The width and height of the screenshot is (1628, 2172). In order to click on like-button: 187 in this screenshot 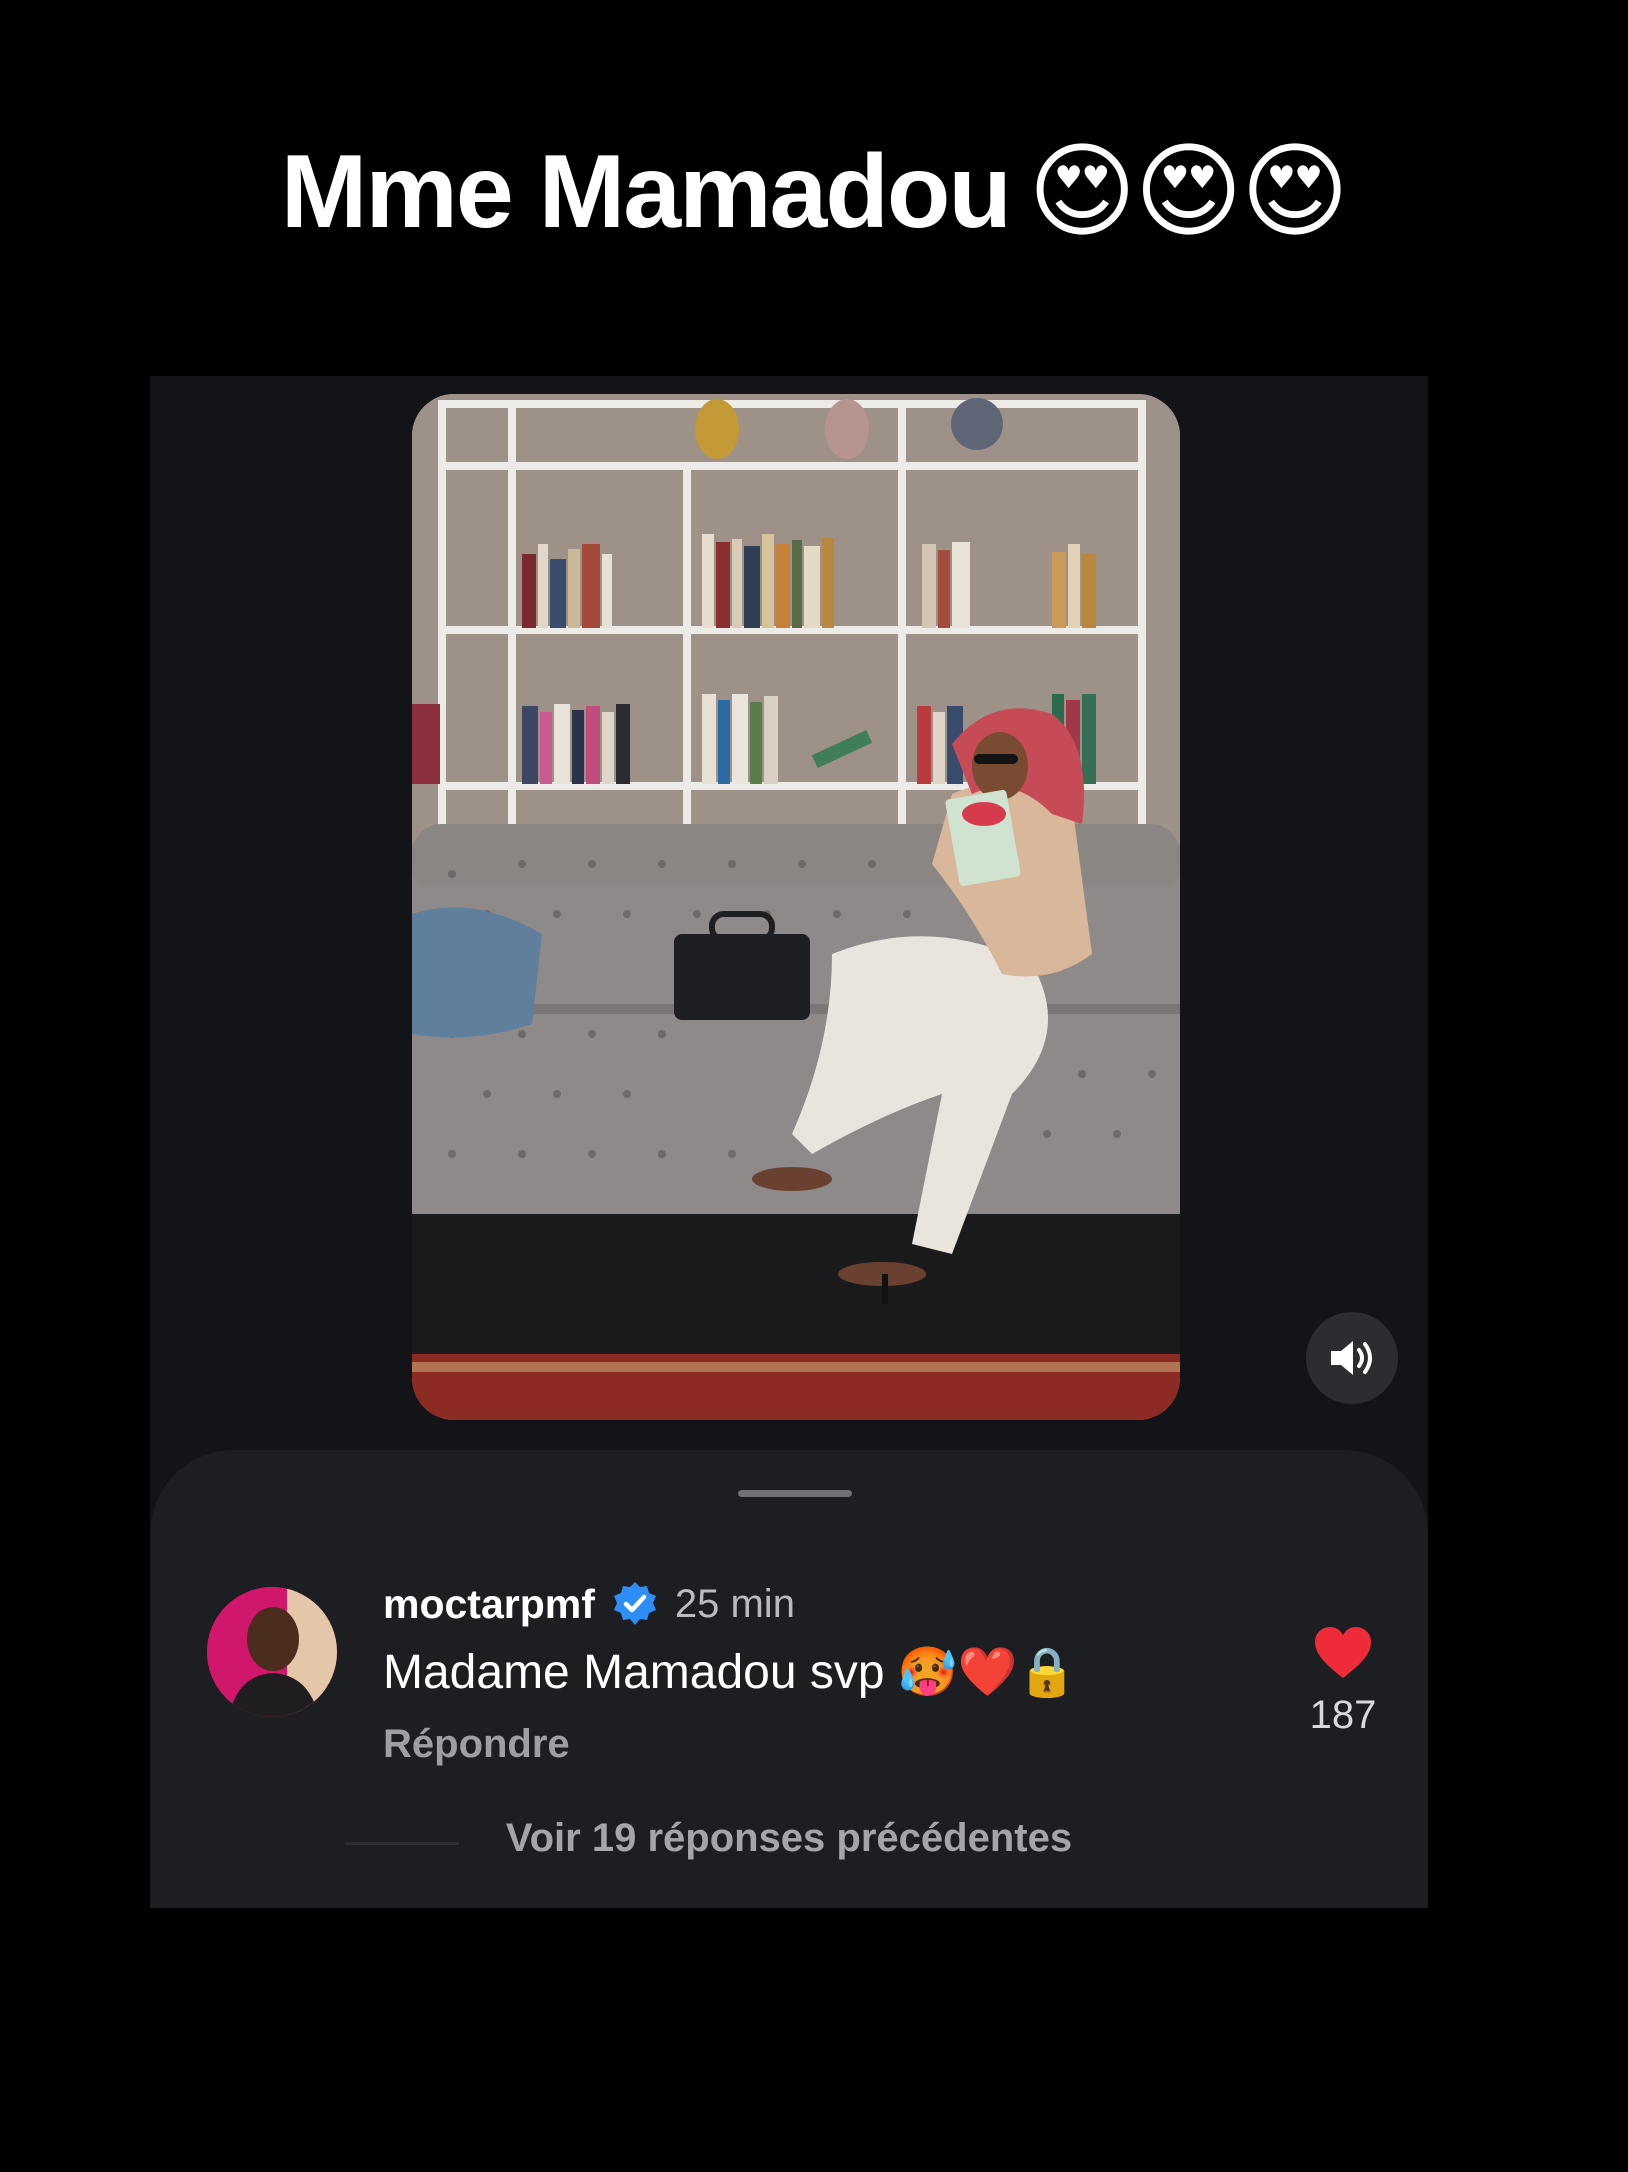, I will do `click(1343, 1682)`.